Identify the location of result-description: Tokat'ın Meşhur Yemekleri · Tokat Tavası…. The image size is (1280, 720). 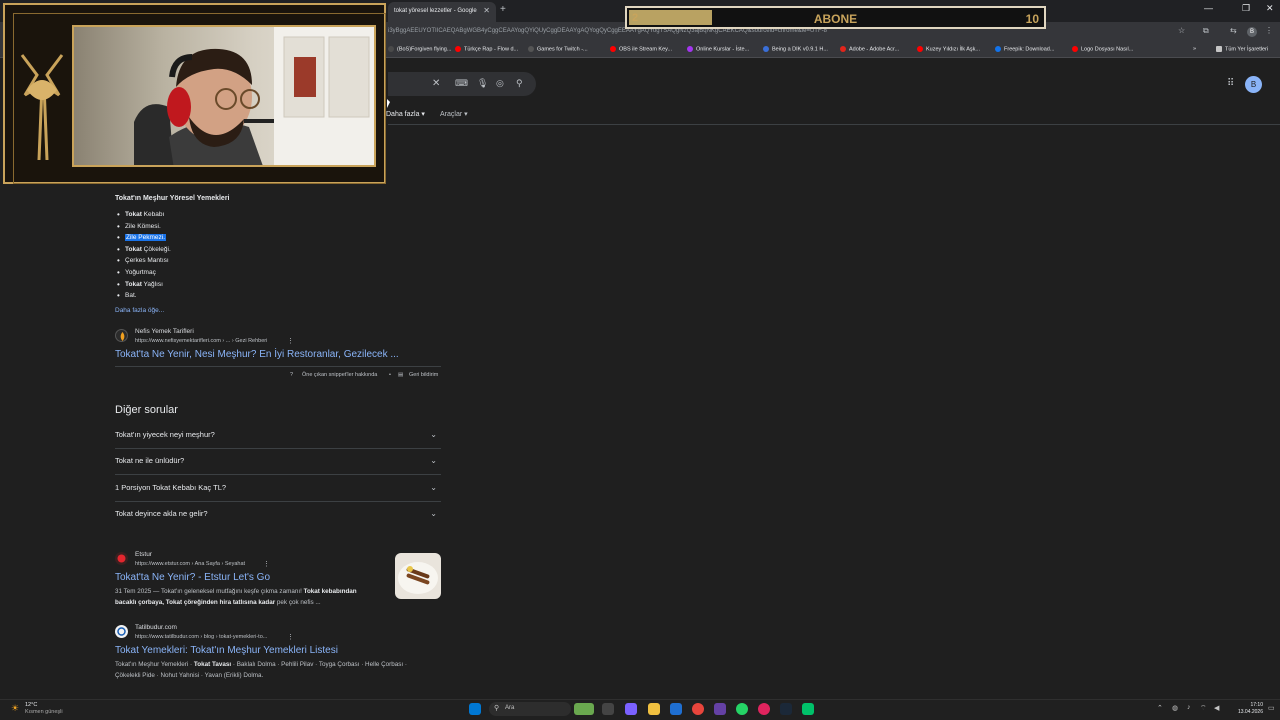
(261, 670).